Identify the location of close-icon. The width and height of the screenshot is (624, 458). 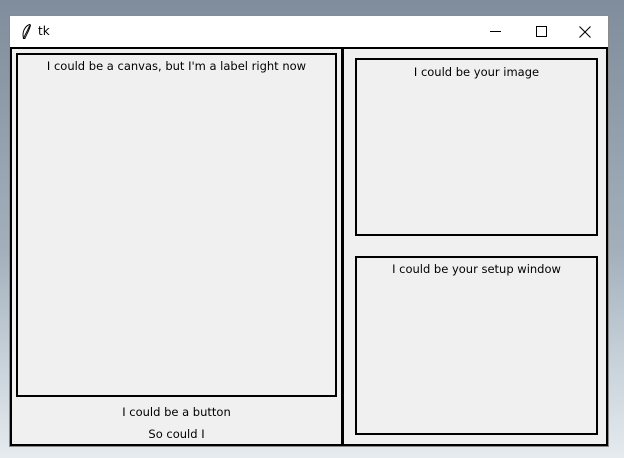
(585, 31).